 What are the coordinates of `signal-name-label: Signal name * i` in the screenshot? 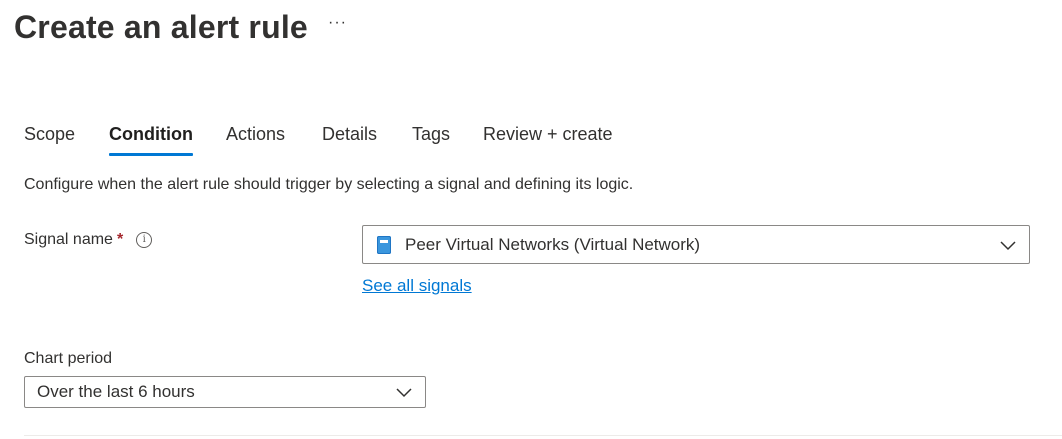 It's located at (88, 240).